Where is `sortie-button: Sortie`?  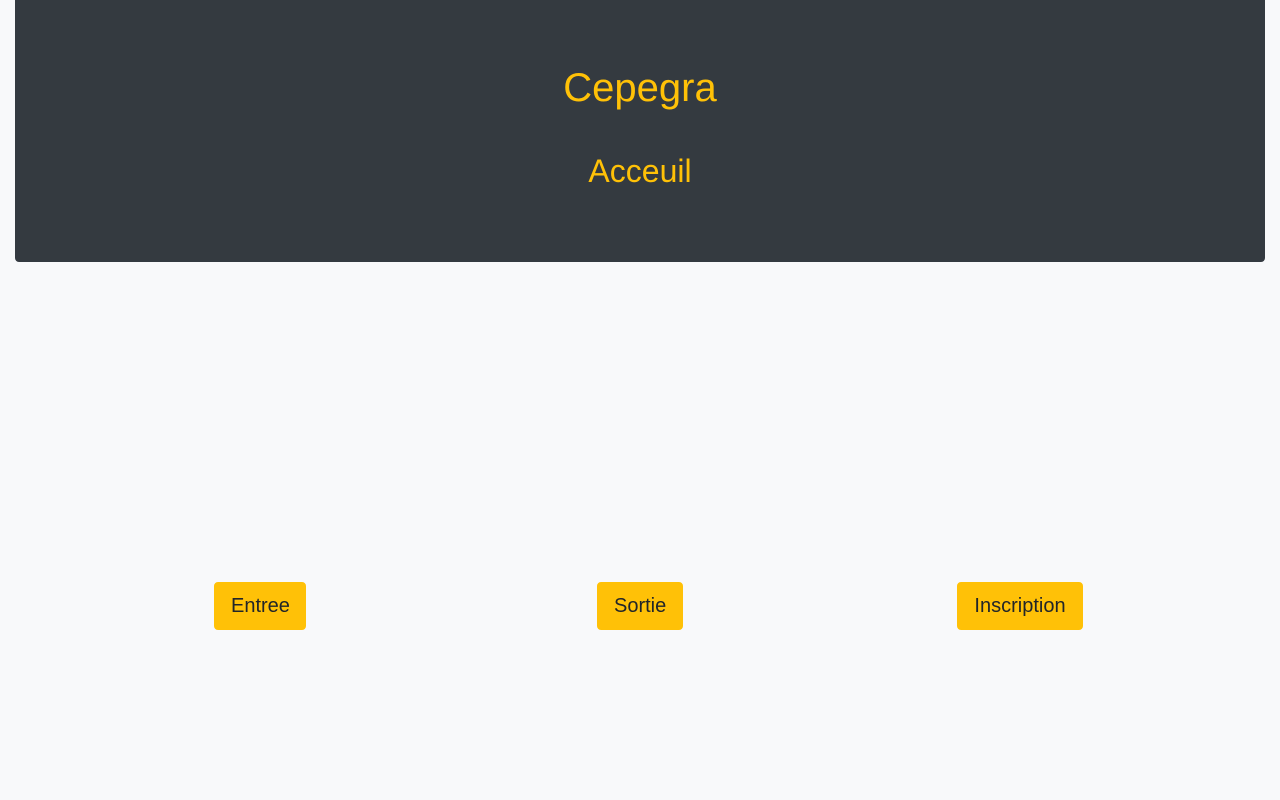 sortie-button: Sortie is located at coordinates (640, 606).